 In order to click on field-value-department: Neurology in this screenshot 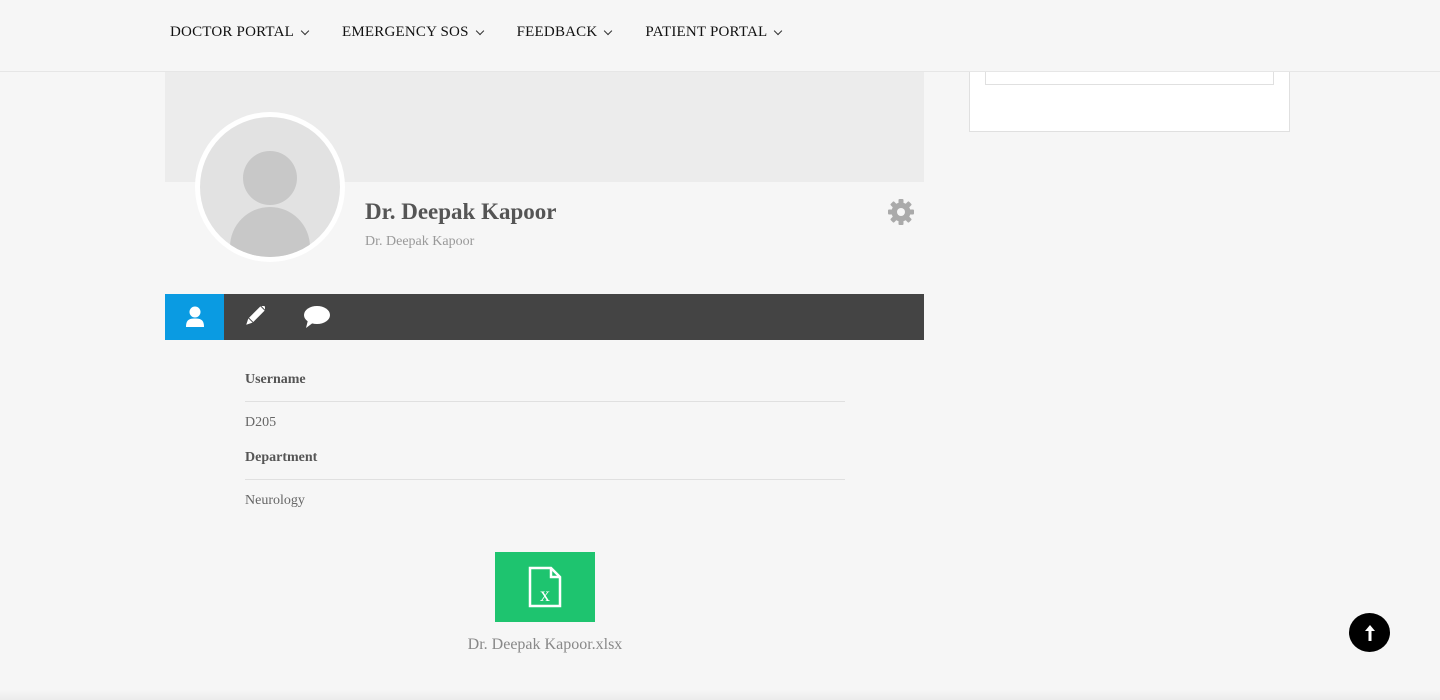, I will do `click(275, 500)`.